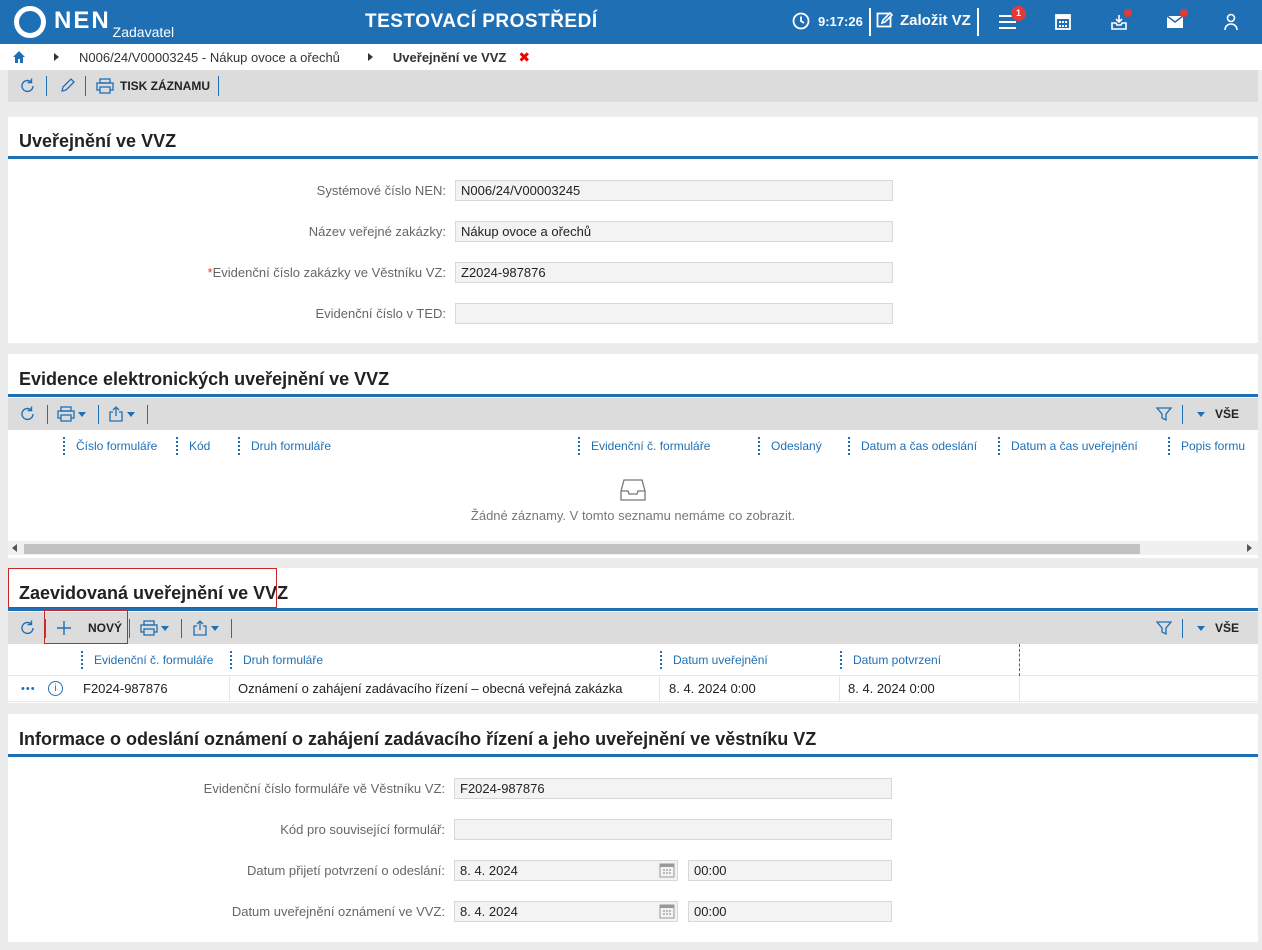 The image size is (1262, 950). I want to click on column-divider, so click(1019, 660).